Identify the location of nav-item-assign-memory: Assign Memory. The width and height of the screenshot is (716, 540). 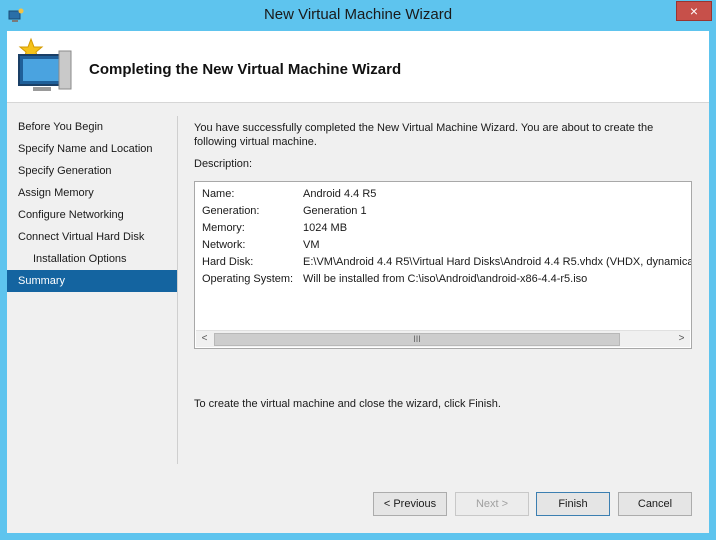
(92, 193).